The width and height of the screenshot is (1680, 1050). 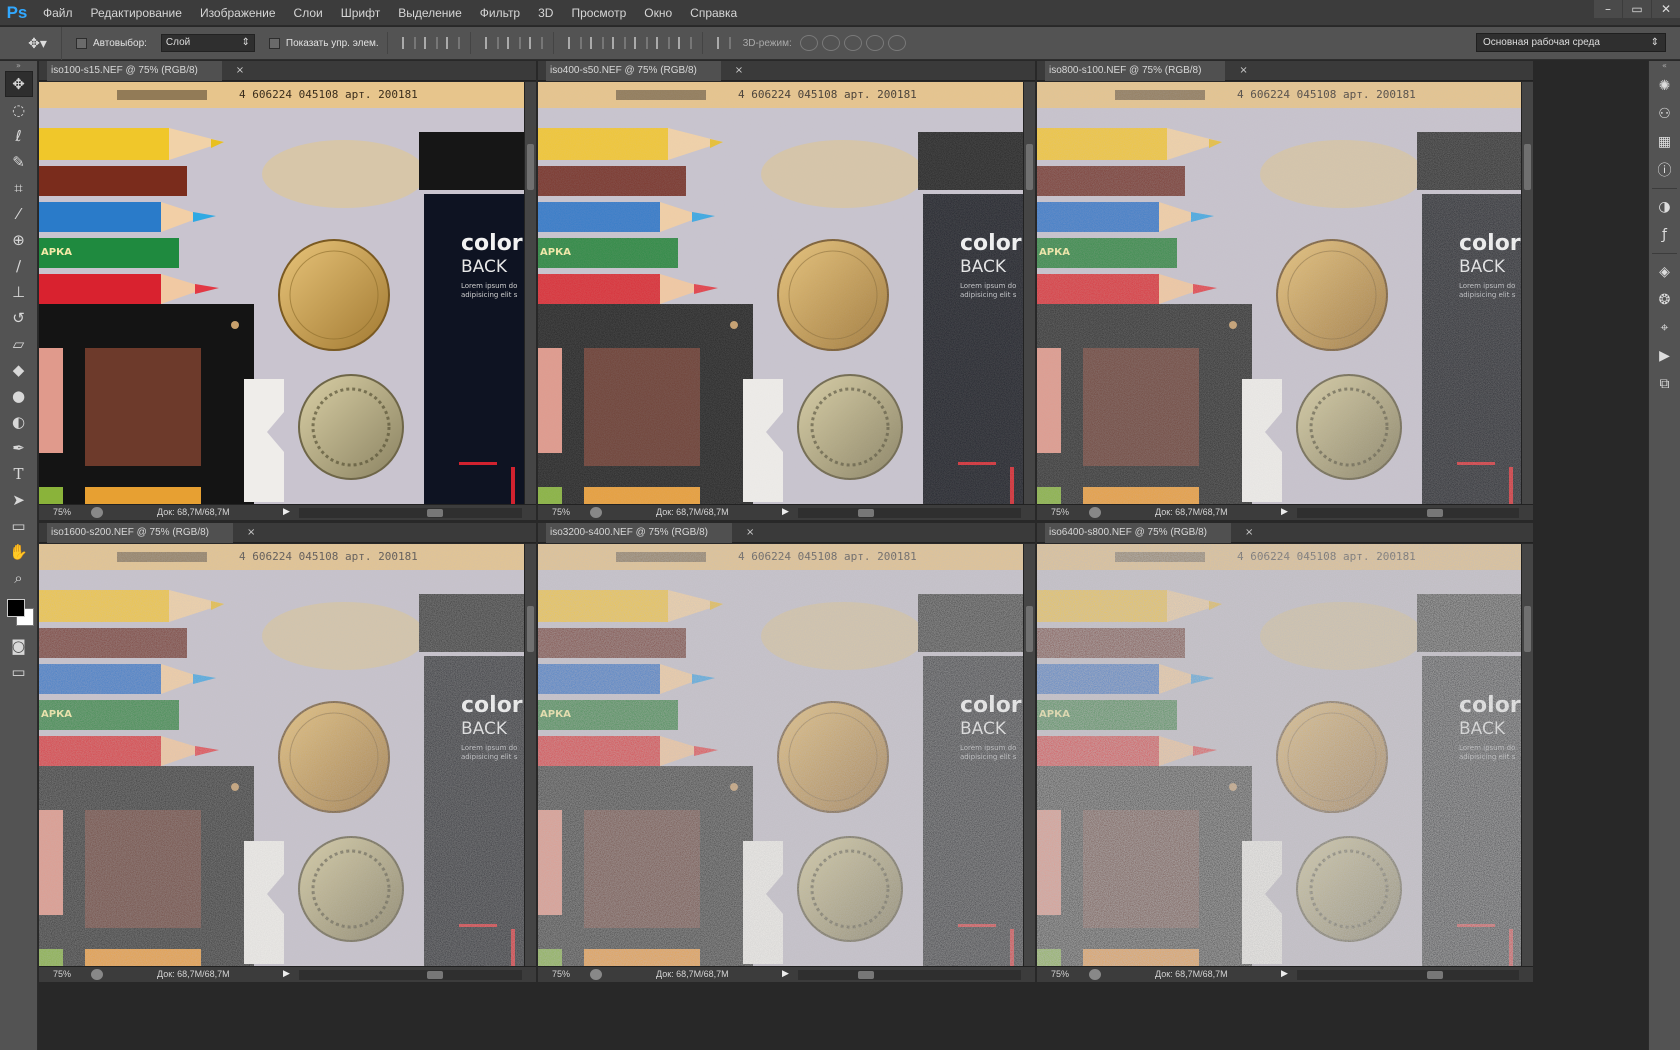 I want to click on foreground-color-swatch, so click(x=15, y=608).